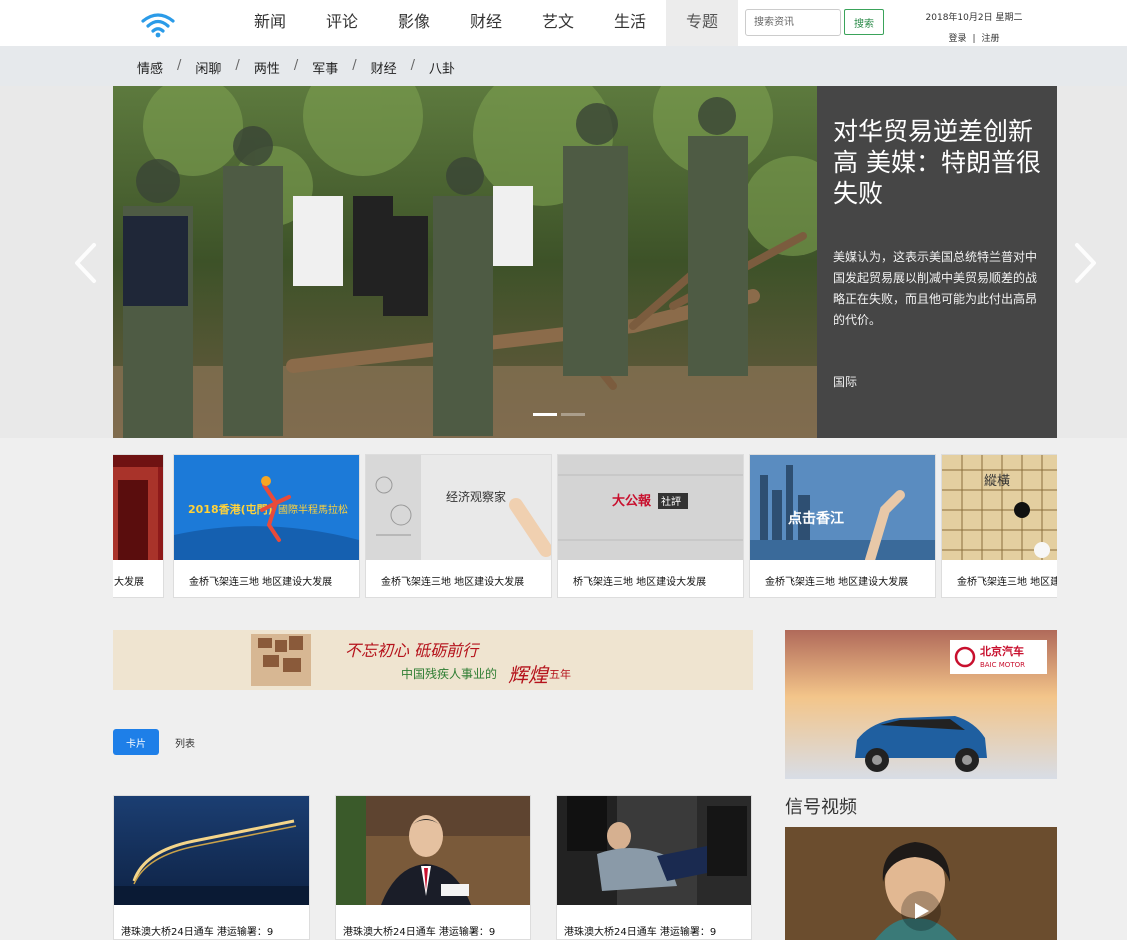  What do you see at coordinates (85, 263) in the screenshot?
I see `chevron-left-icon` at bounding box center [85, 263].